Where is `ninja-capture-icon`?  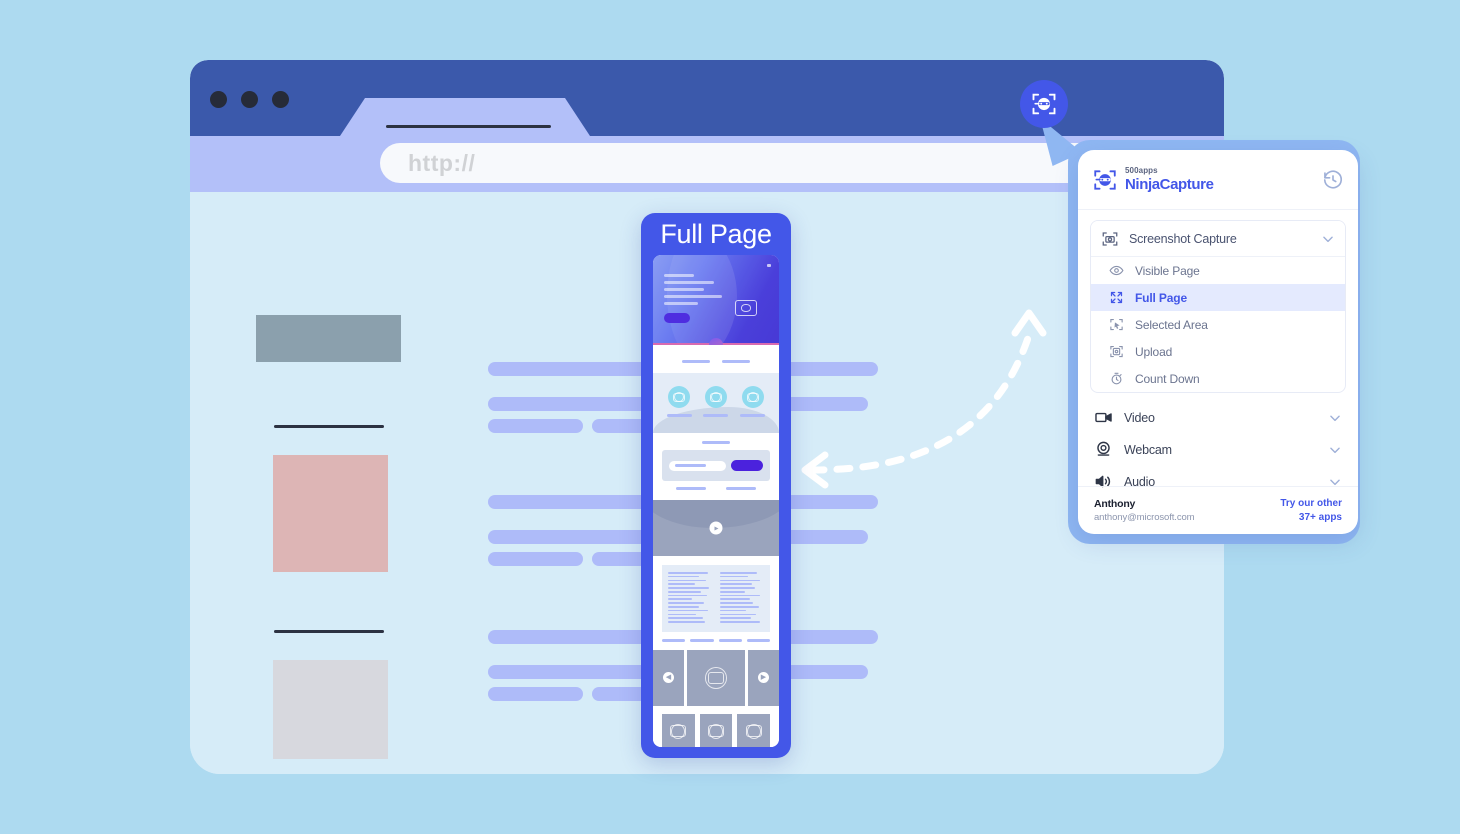
ninja-capture-icon is located at coordinates (1044, 104).